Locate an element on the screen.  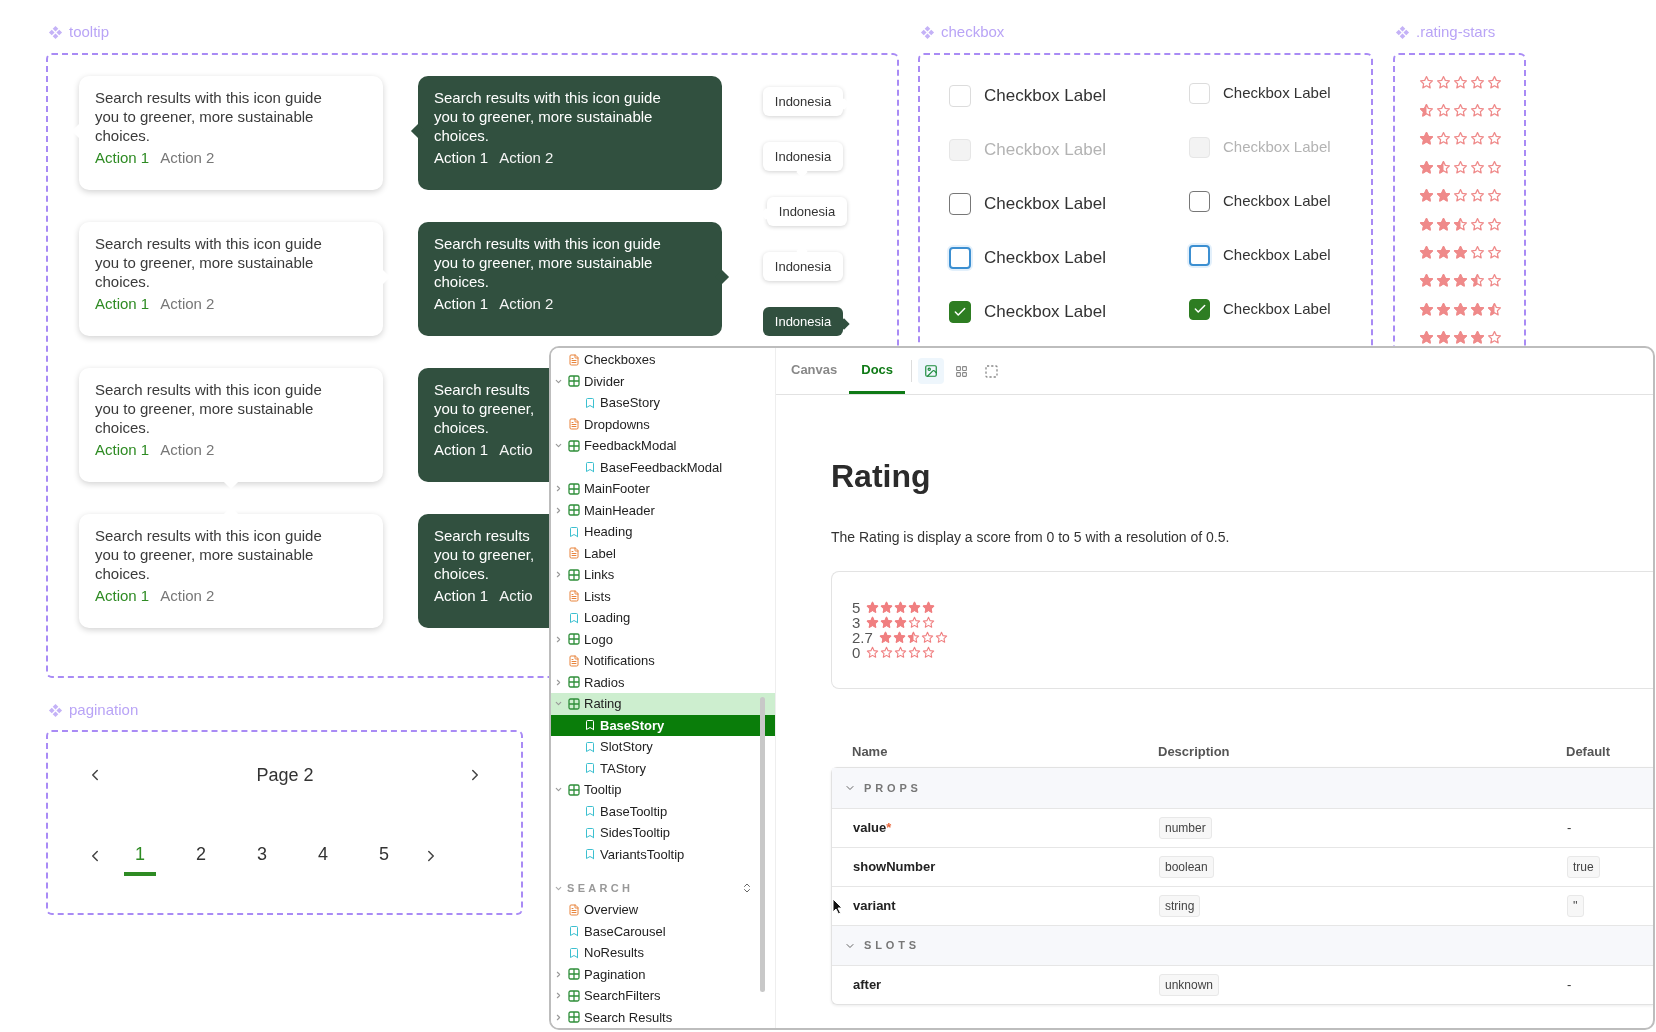
sidebar-item: Pagination is located at coordinates (663, 974).